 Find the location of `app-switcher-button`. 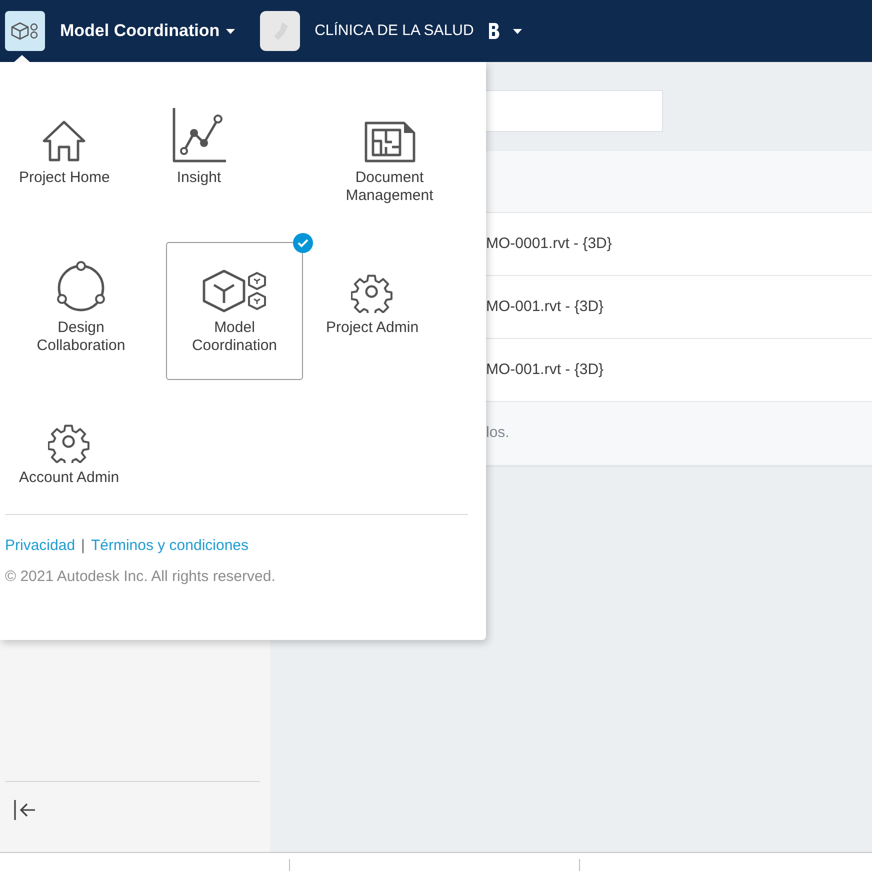

app-switcher-button is located at coordinates (25, 31).